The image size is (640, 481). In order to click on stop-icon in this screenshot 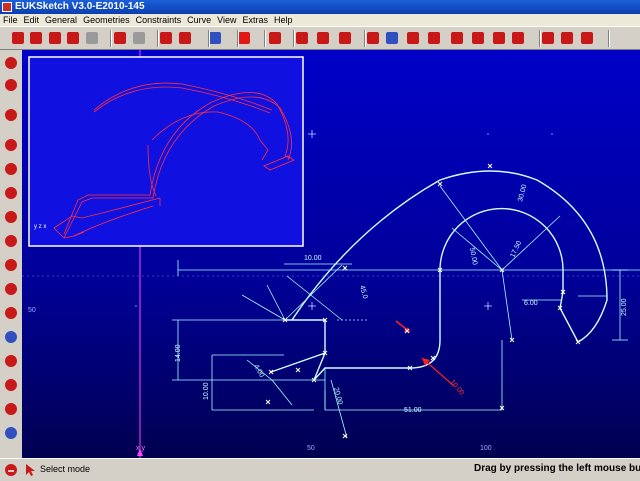, I will do `click(55, 38)`.